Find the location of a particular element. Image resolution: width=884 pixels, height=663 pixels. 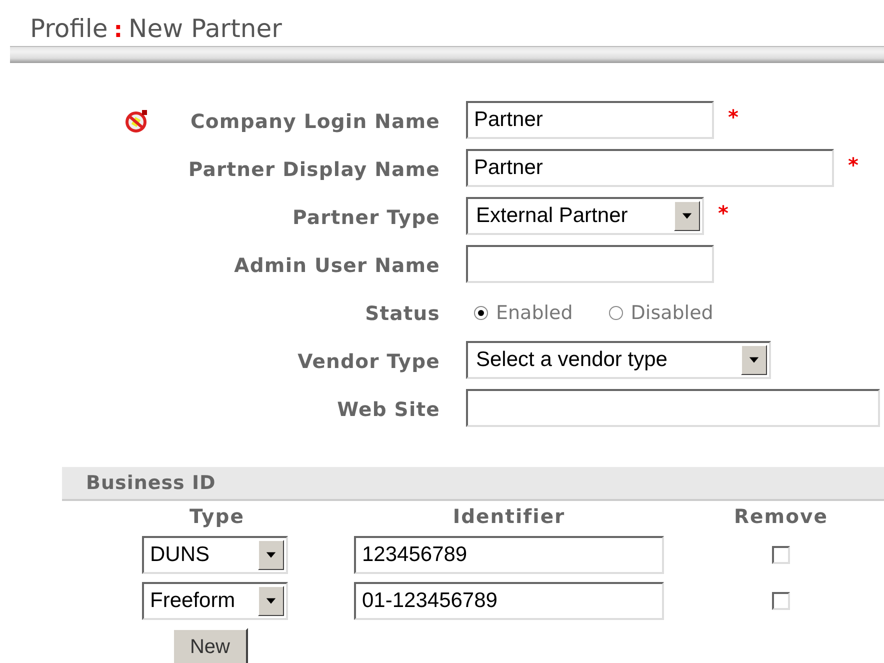

field-label: Partner Display Name is located at coordinates (314, 169).